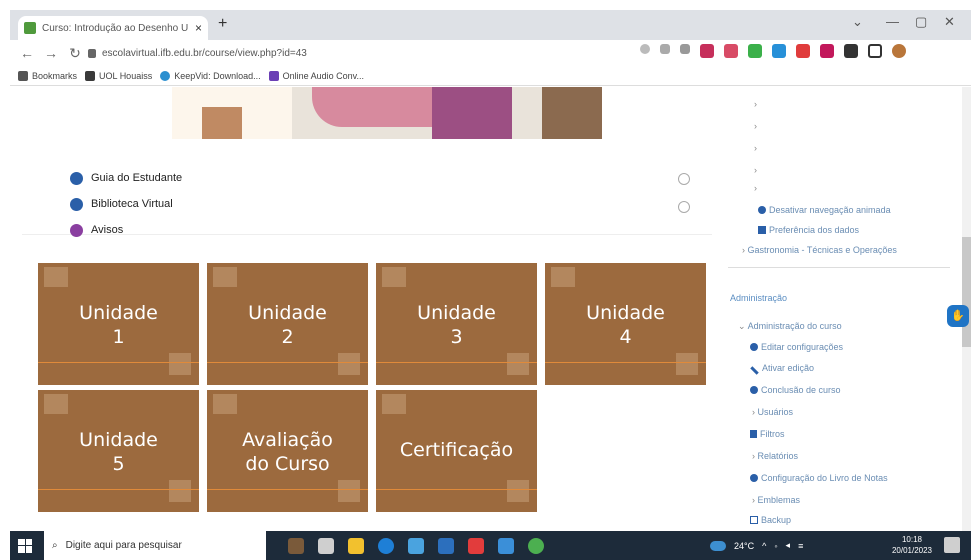 The image size is (971, 560). I want to click on windows-start-icon, so click(25, 545).